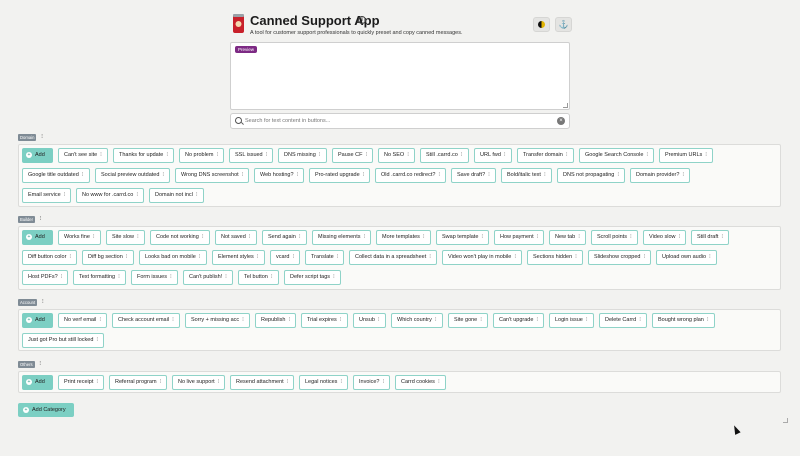 The image size is (800, 456). I want to click on canned-message-button: Can't see site ⁝, so click(83, 155).